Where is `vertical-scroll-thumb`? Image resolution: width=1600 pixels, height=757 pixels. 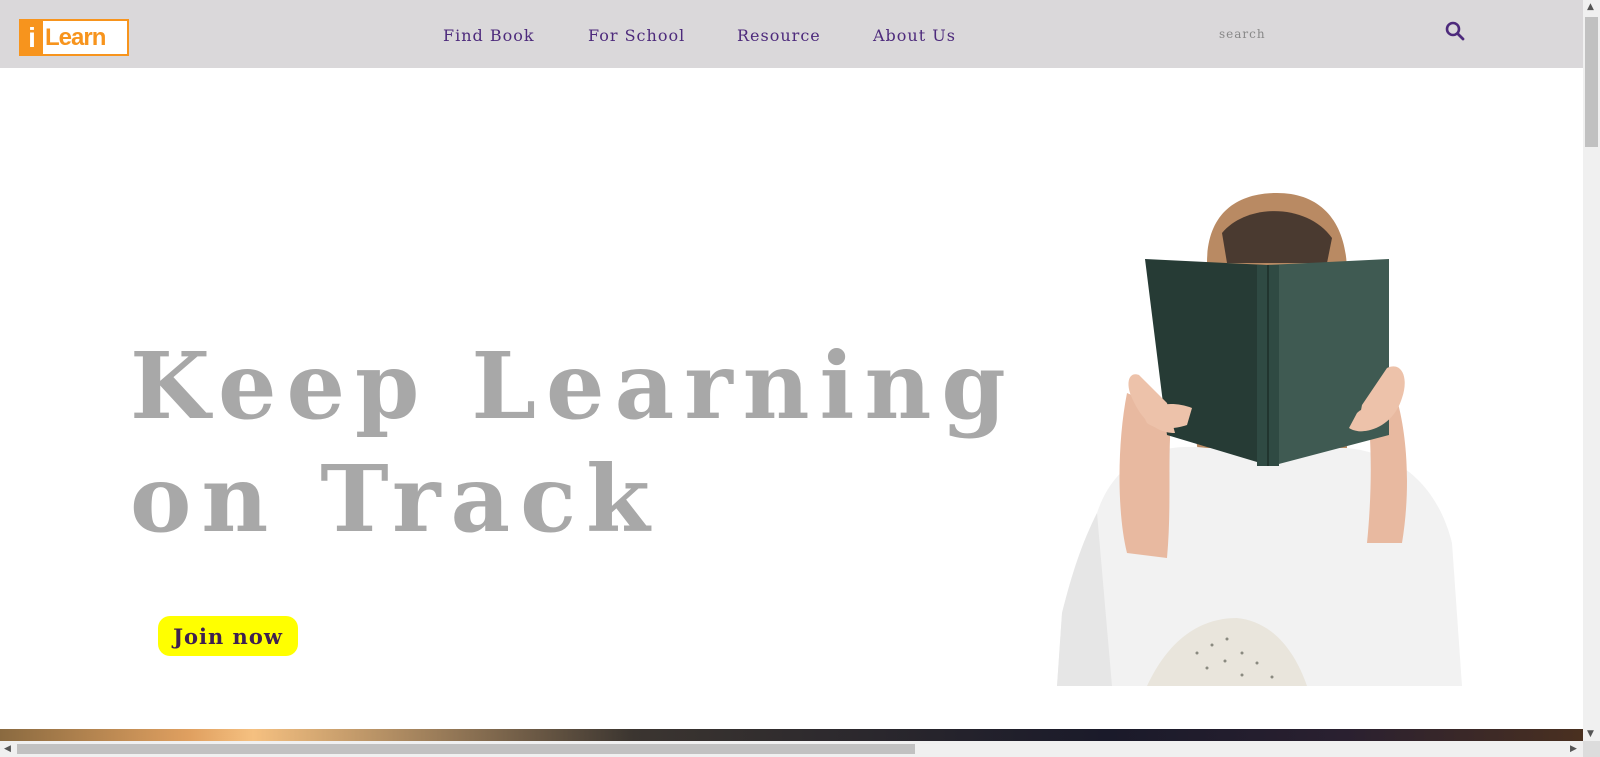
vertical-scroll-thumb is located at coordinates (1591, 82).